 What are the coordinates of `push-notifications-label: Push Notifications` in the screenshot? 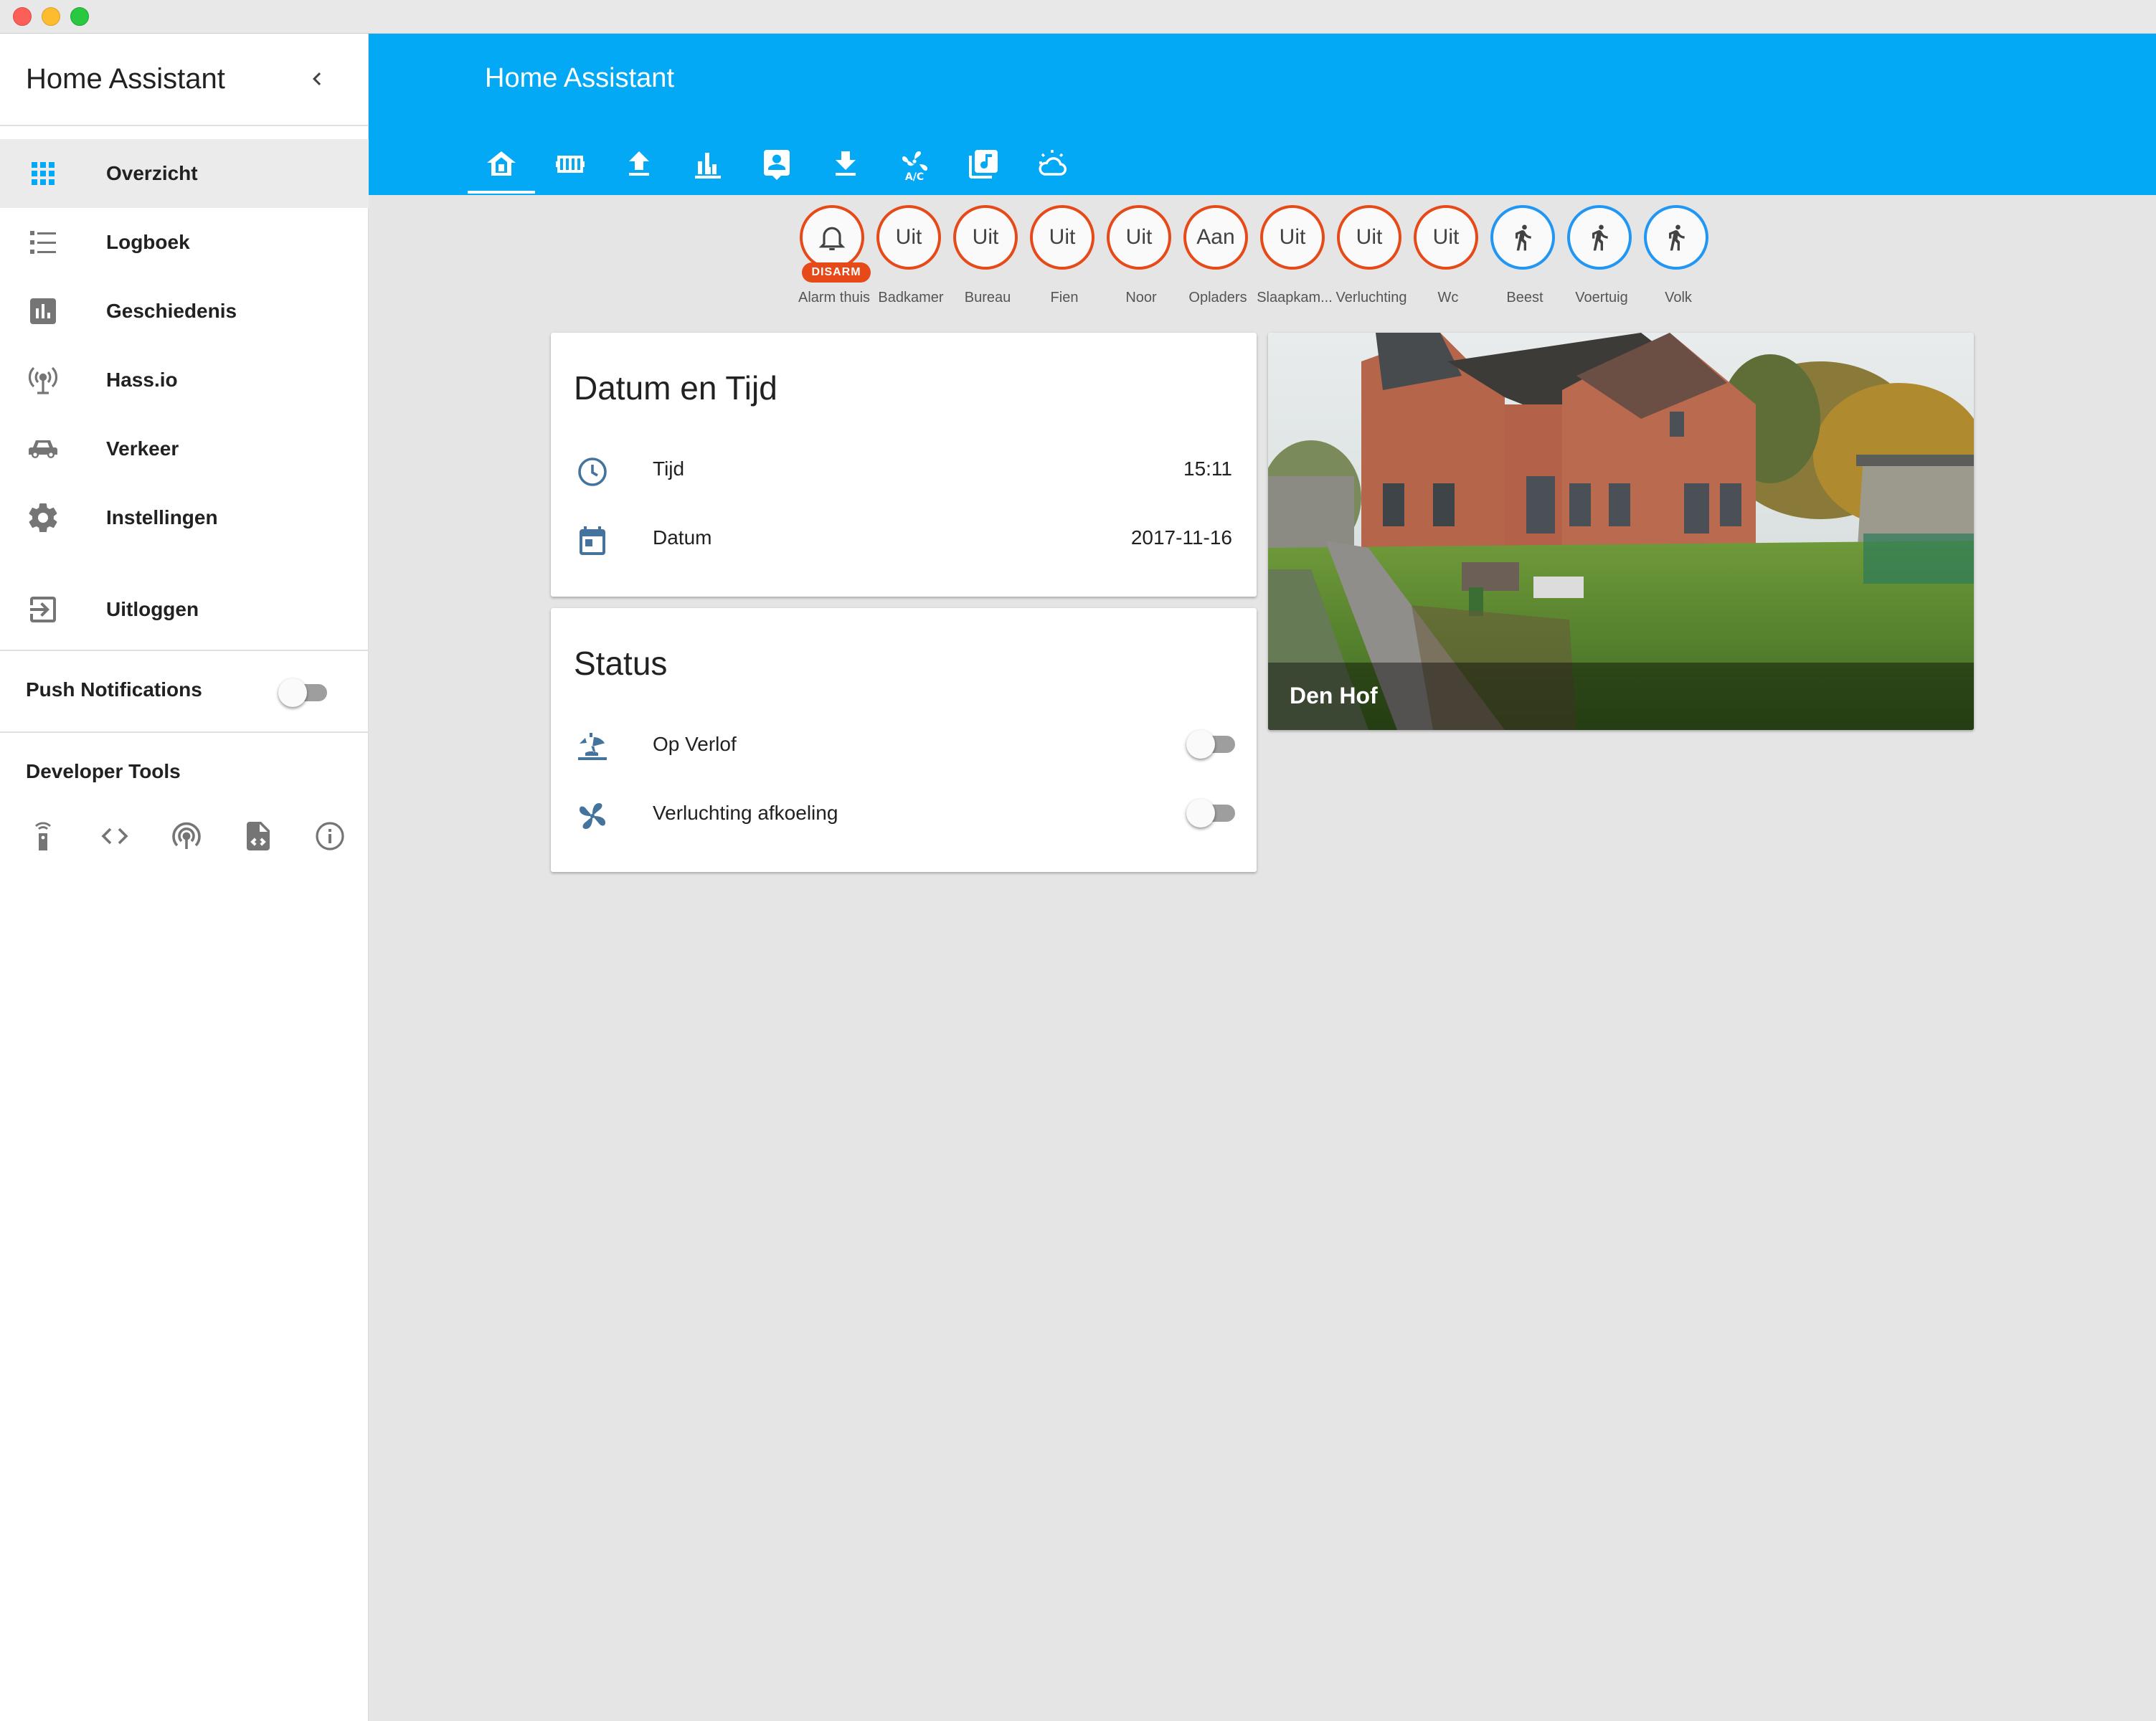 It's located at (114, 689).